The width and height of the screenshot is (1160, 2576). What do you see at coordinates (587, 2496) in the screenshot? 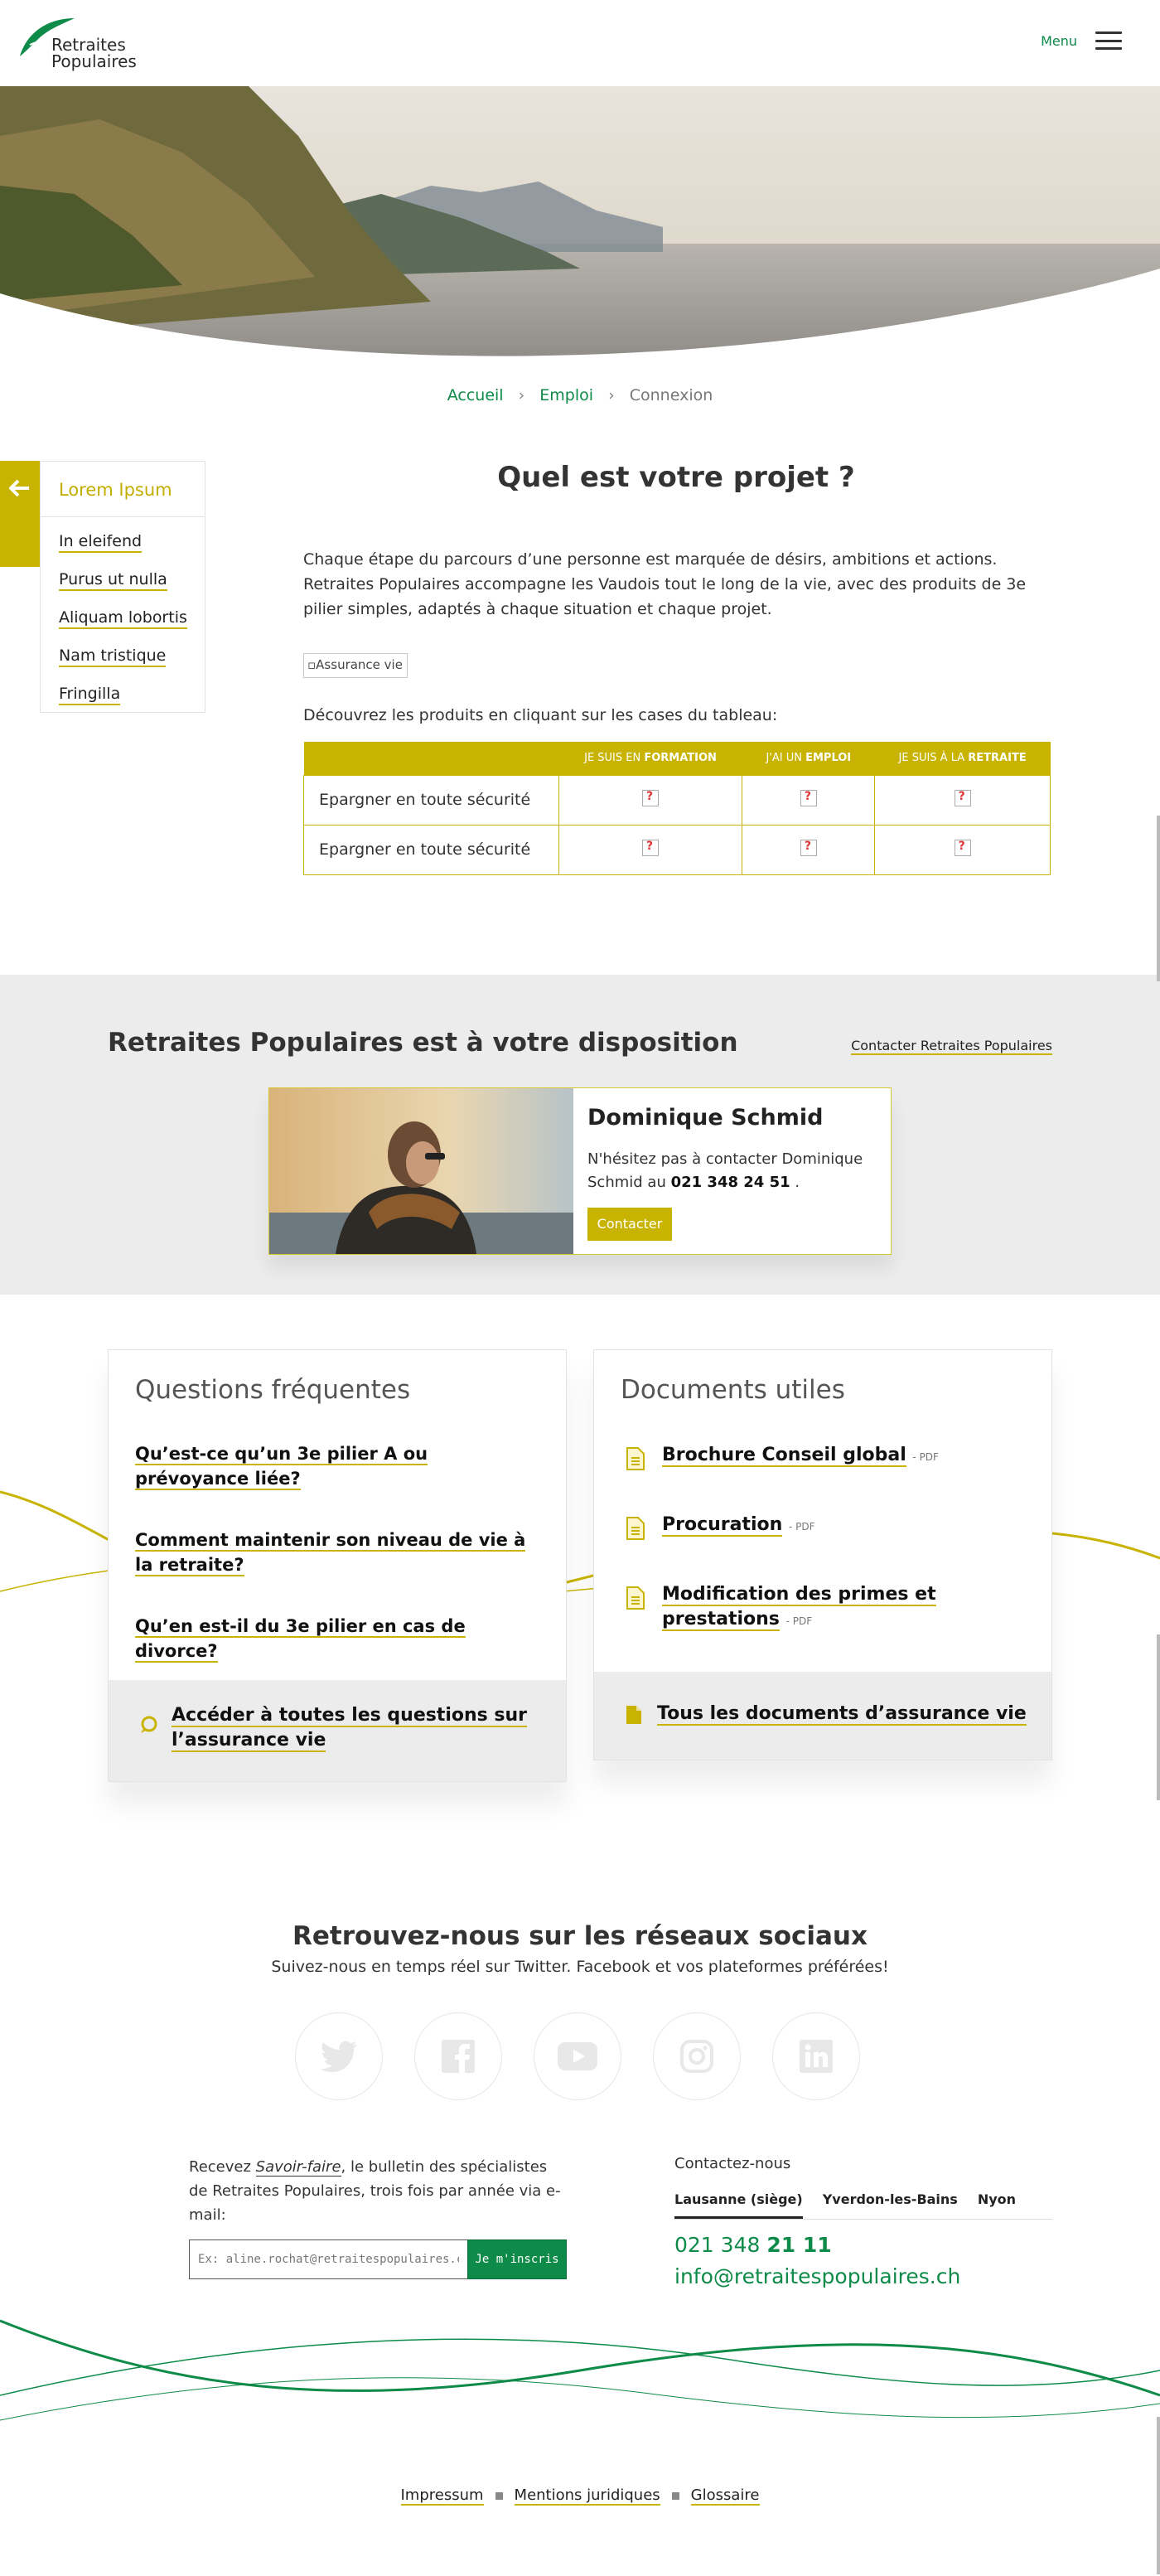
I see `footer-link-mentions: Mentions juridiques` at bounding box center [587, 2496].